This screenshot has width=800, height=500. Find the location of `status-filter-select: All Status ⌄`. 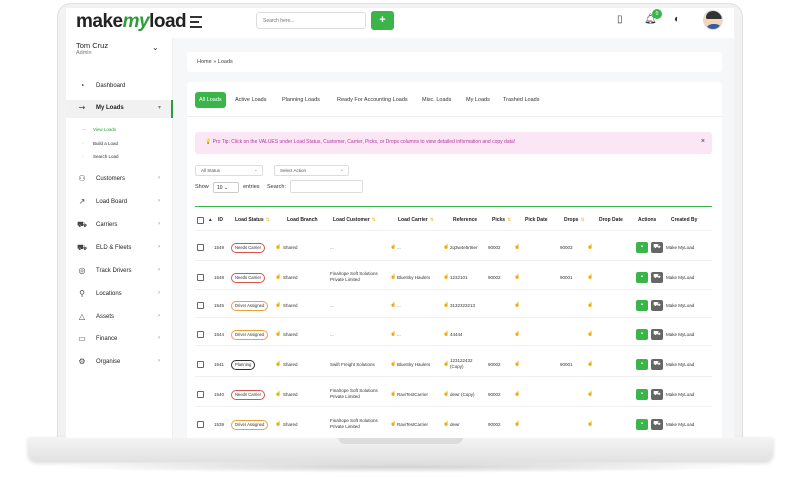

status-filter-select: All Status ⌄ is located at coordinates (229, 170).